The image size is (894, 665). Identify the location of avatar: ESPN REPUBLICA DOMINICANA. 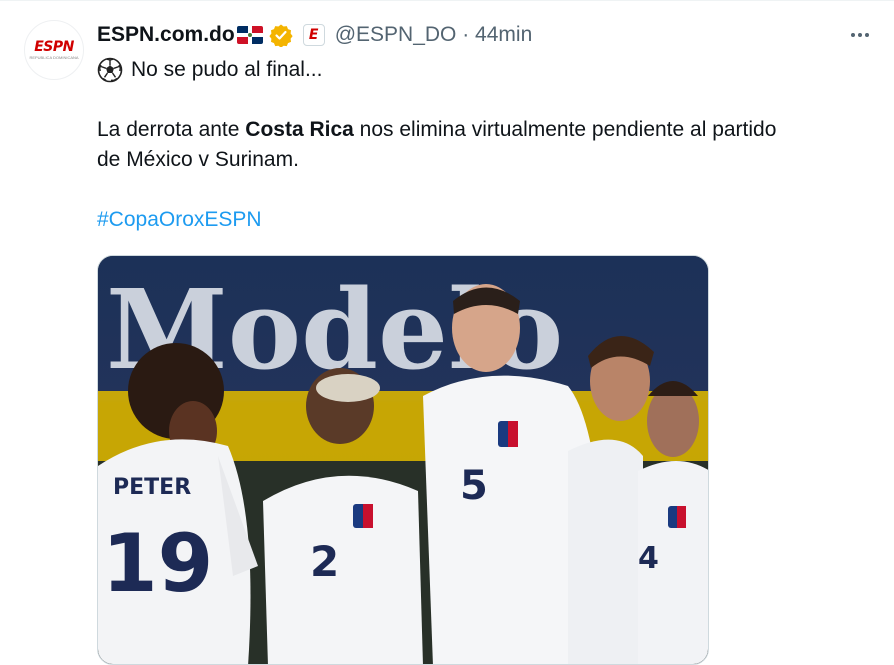
(54, 50).